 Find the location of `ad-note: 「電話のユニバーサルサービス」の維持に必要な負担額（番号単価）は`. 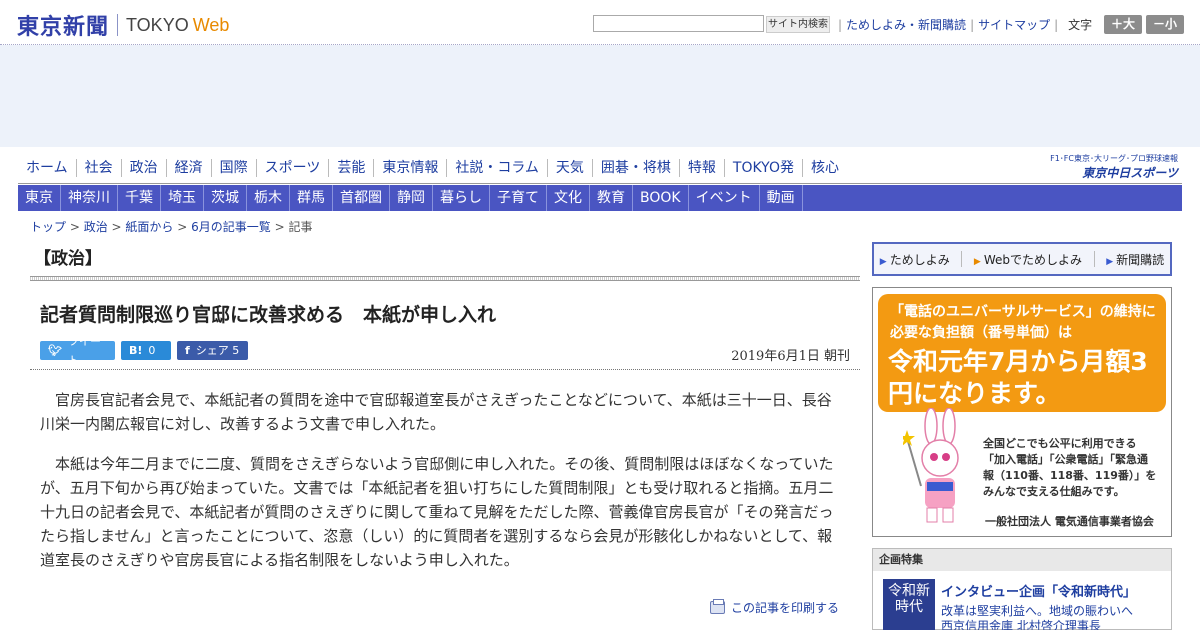

ad-note: 「電話のユニバーサルサービス」の維持に必要な負担額（番号単価）は is located at coordinates (1023, 322).